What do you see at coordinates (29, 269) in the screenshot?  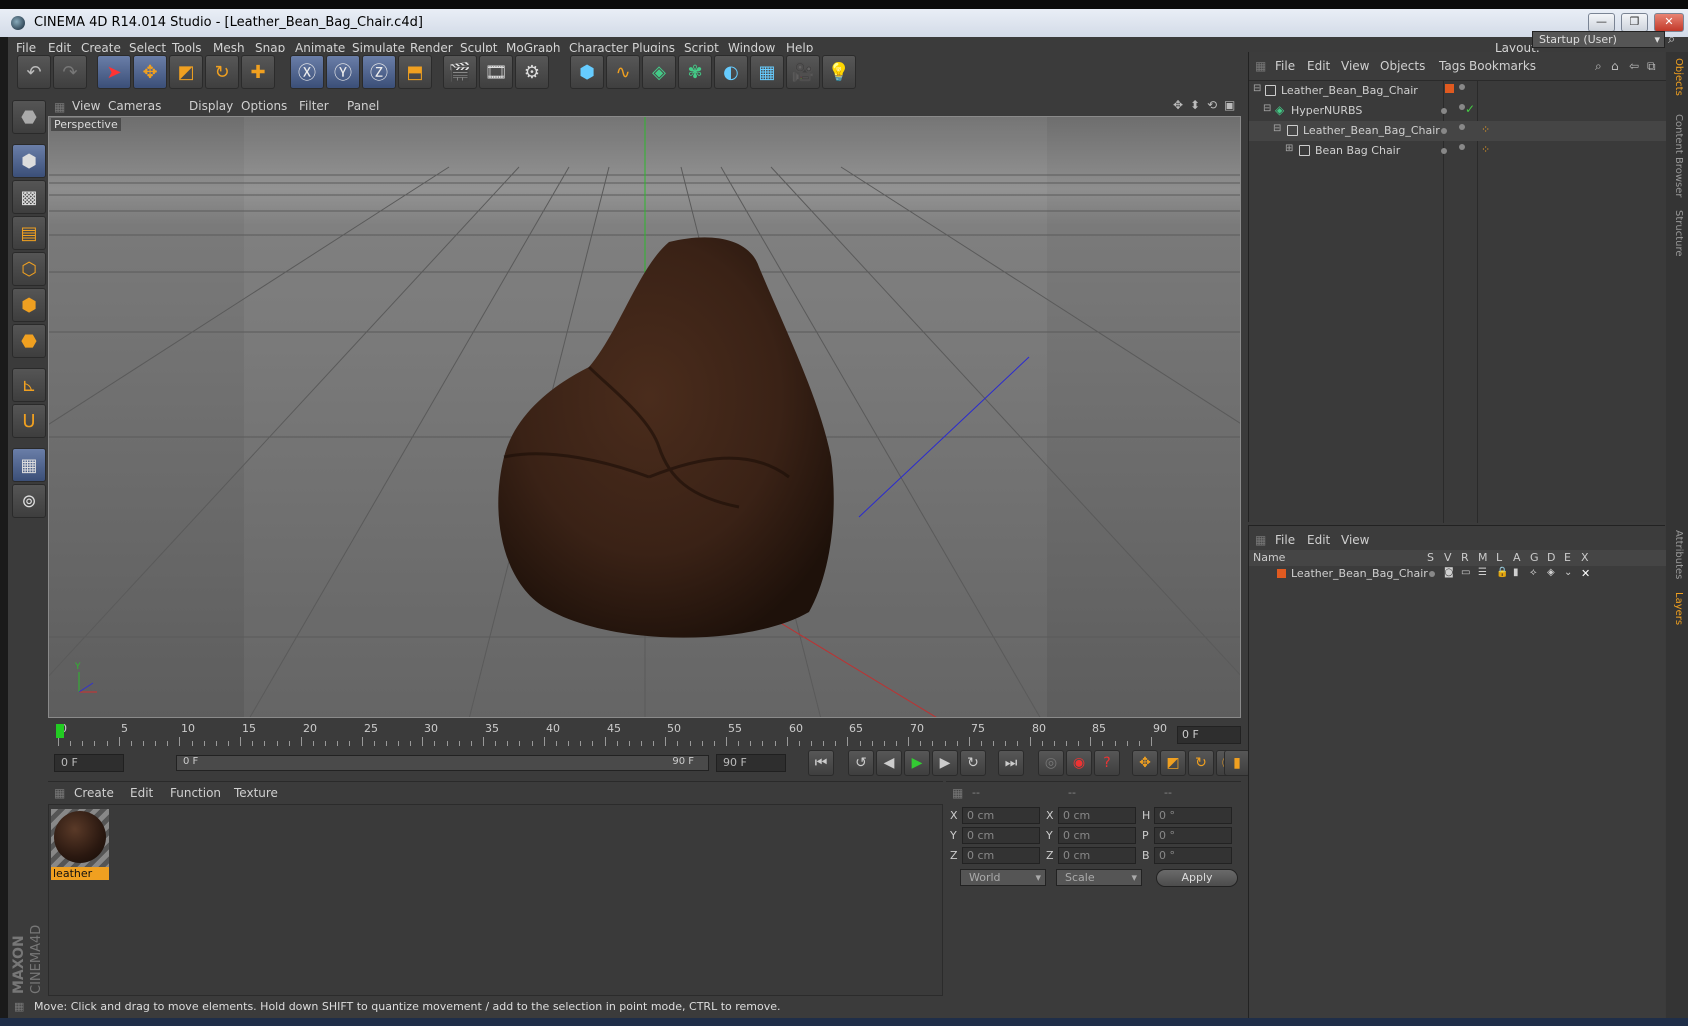 I see `points-mode-icon: ⬡` at bounding box center [29, 269].